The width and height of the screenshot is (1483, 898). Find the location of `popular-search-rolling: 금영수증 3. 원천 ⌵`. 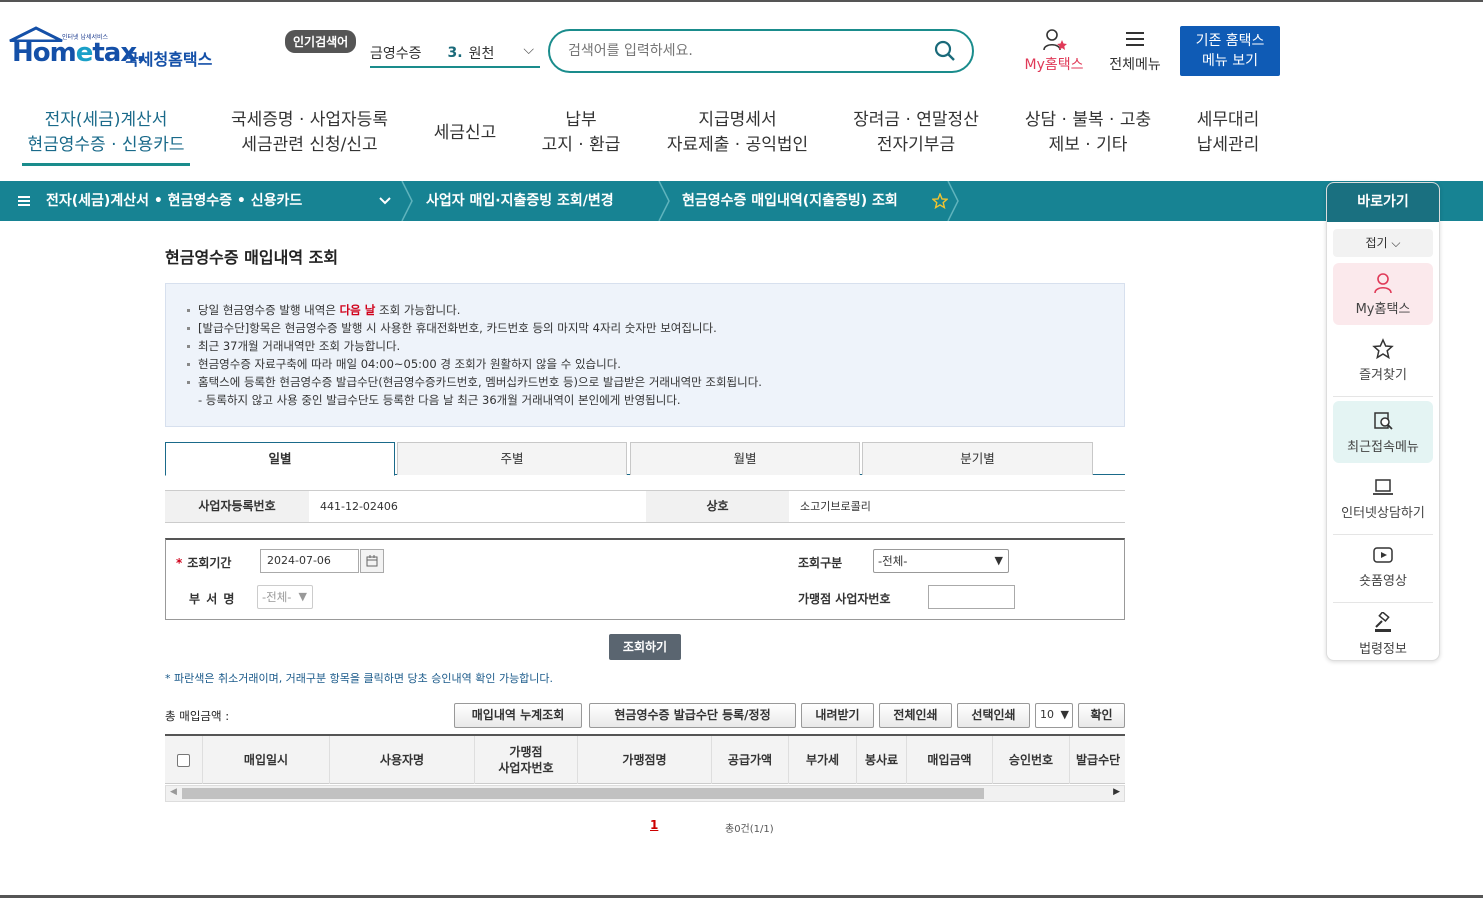

popular-search-rolling: 금영수증 3. 원천 ⌵ is located at coordinates (455, 54).